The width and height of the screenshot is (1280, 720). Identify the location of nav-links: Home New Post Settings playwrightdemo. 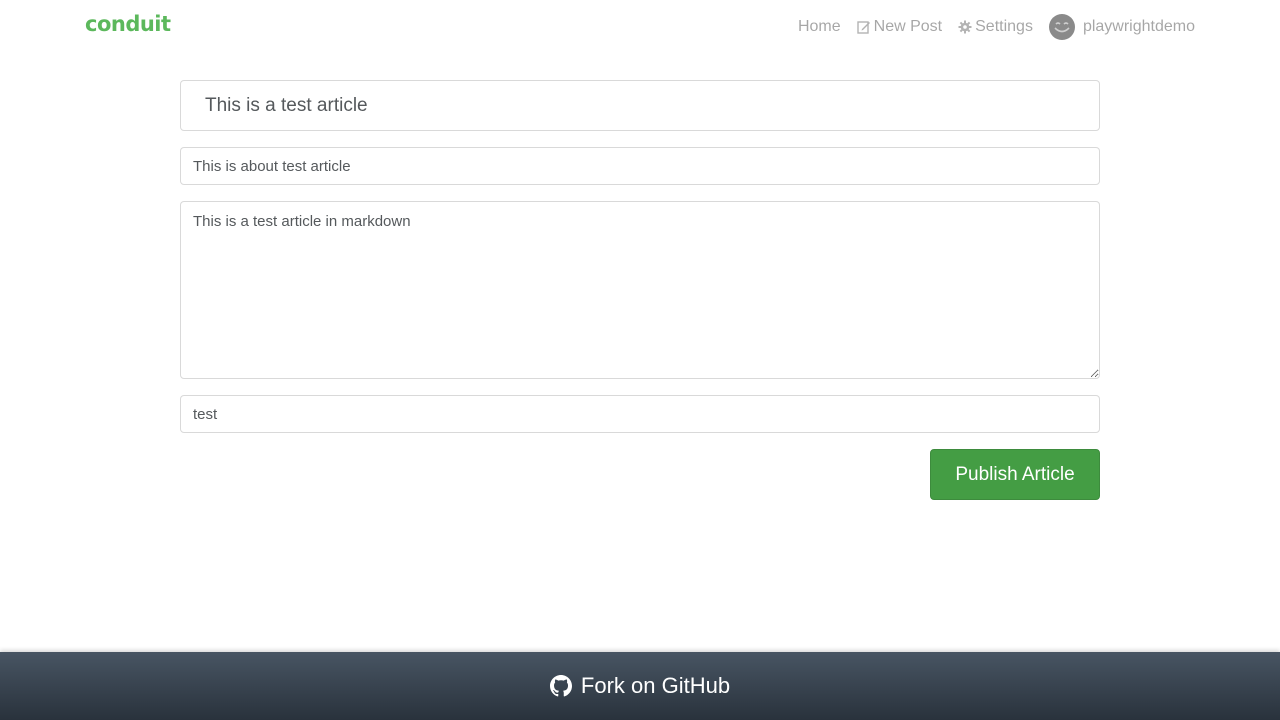
(996, 27).